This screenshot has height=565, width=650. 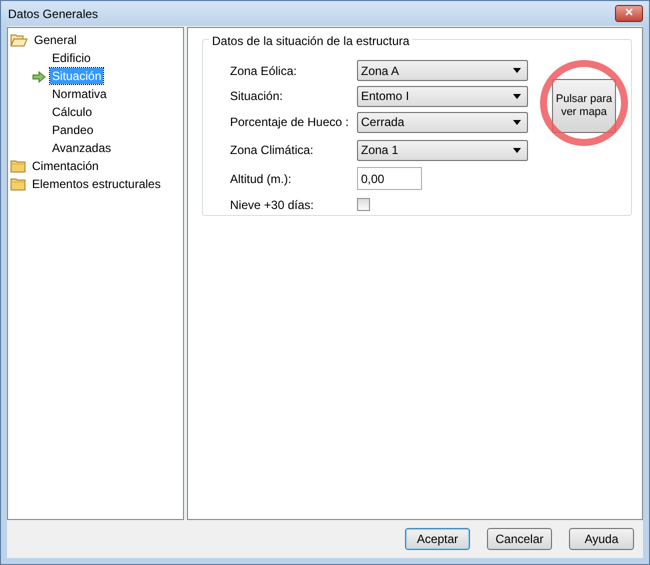 I want to click on tree-item: Edificio, so click(x=71, y=58).